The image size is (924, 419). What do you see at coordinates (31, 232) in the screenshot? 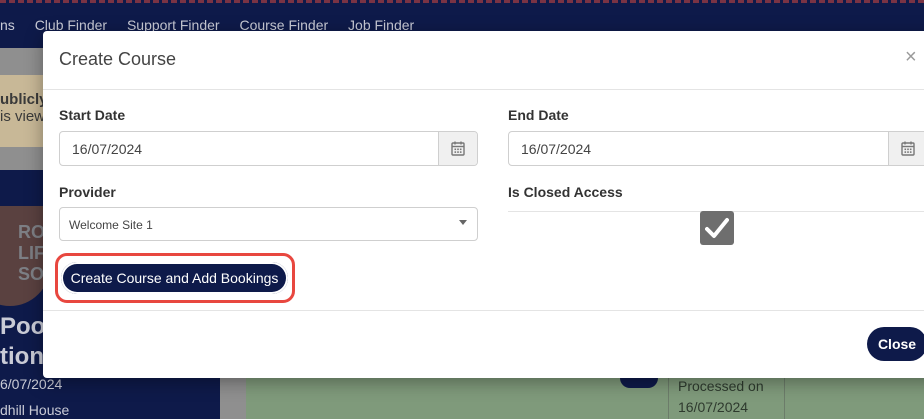
I see `logo-text-line-1: RO` at bounding box center [31, 232].